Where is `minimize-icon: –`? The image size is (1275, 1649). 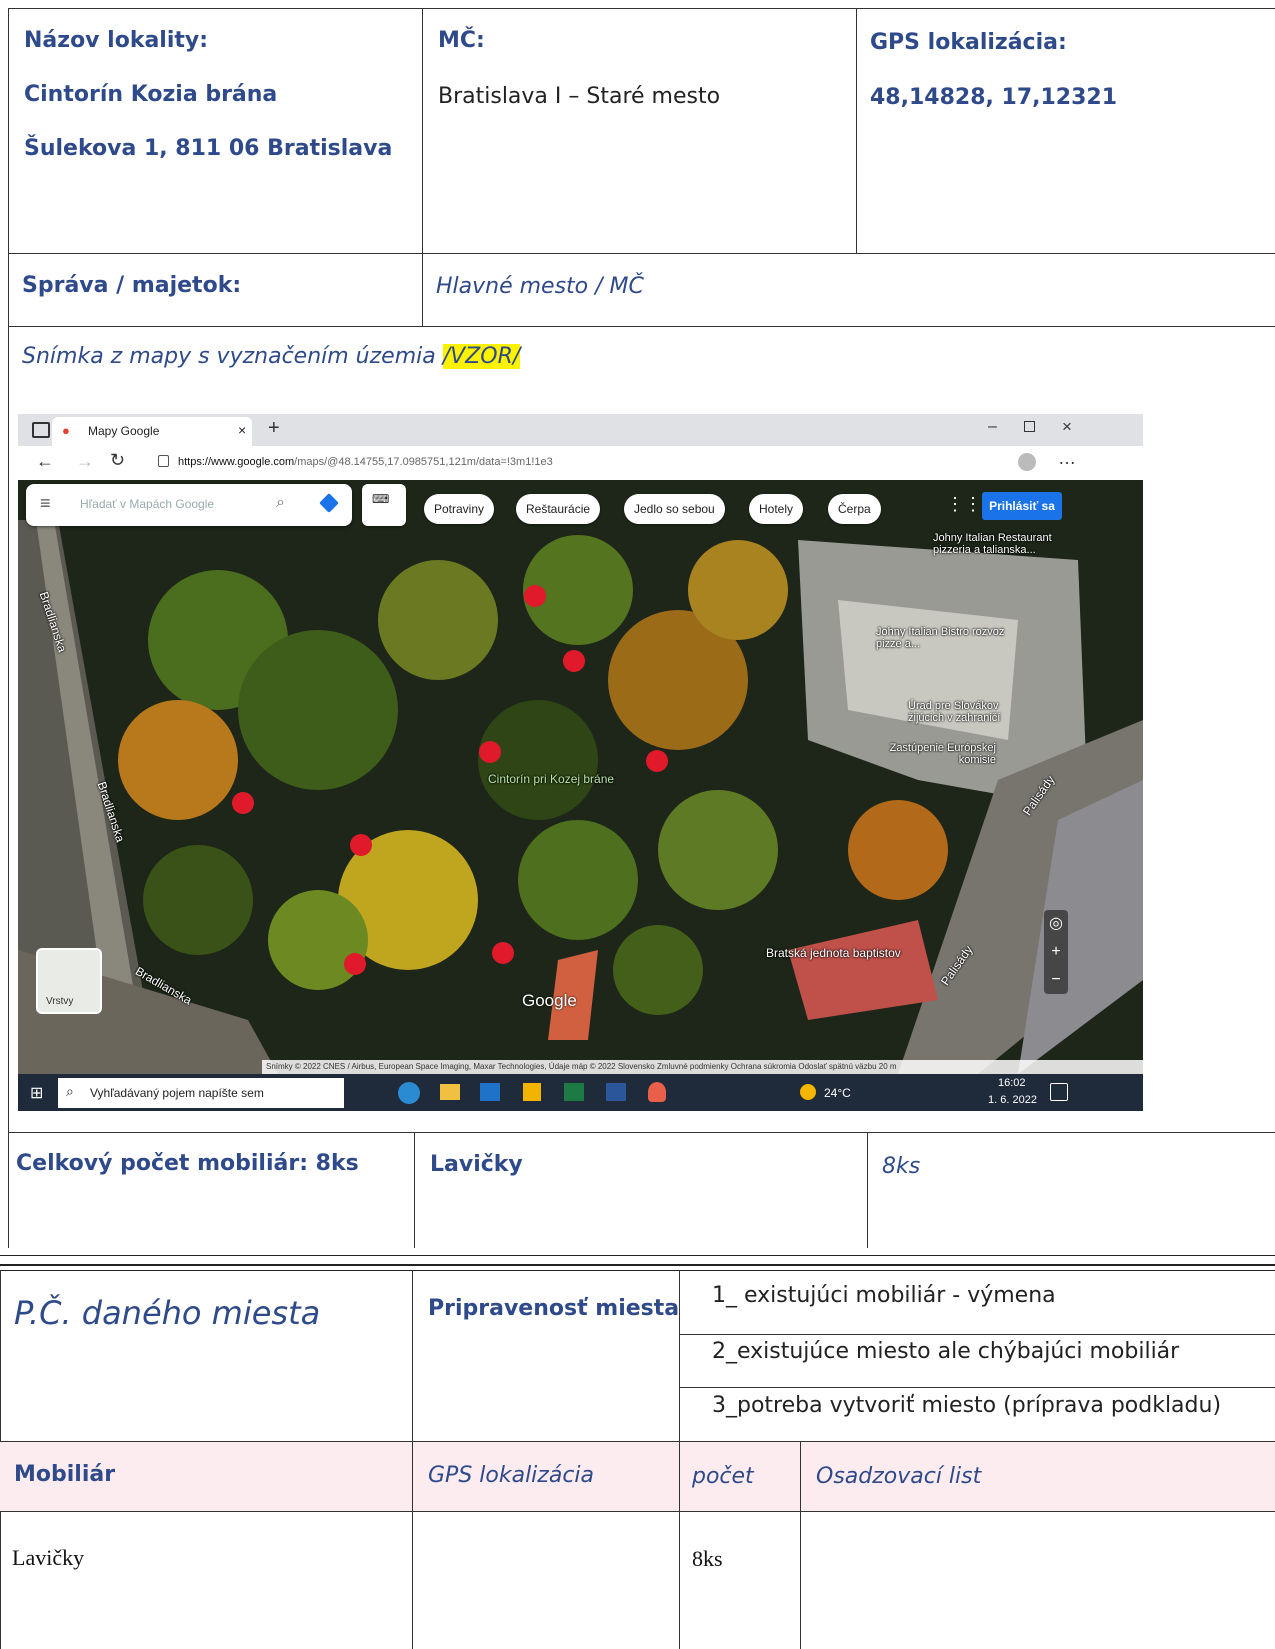 minimize-icon: – is located at coordinates (992, 427).